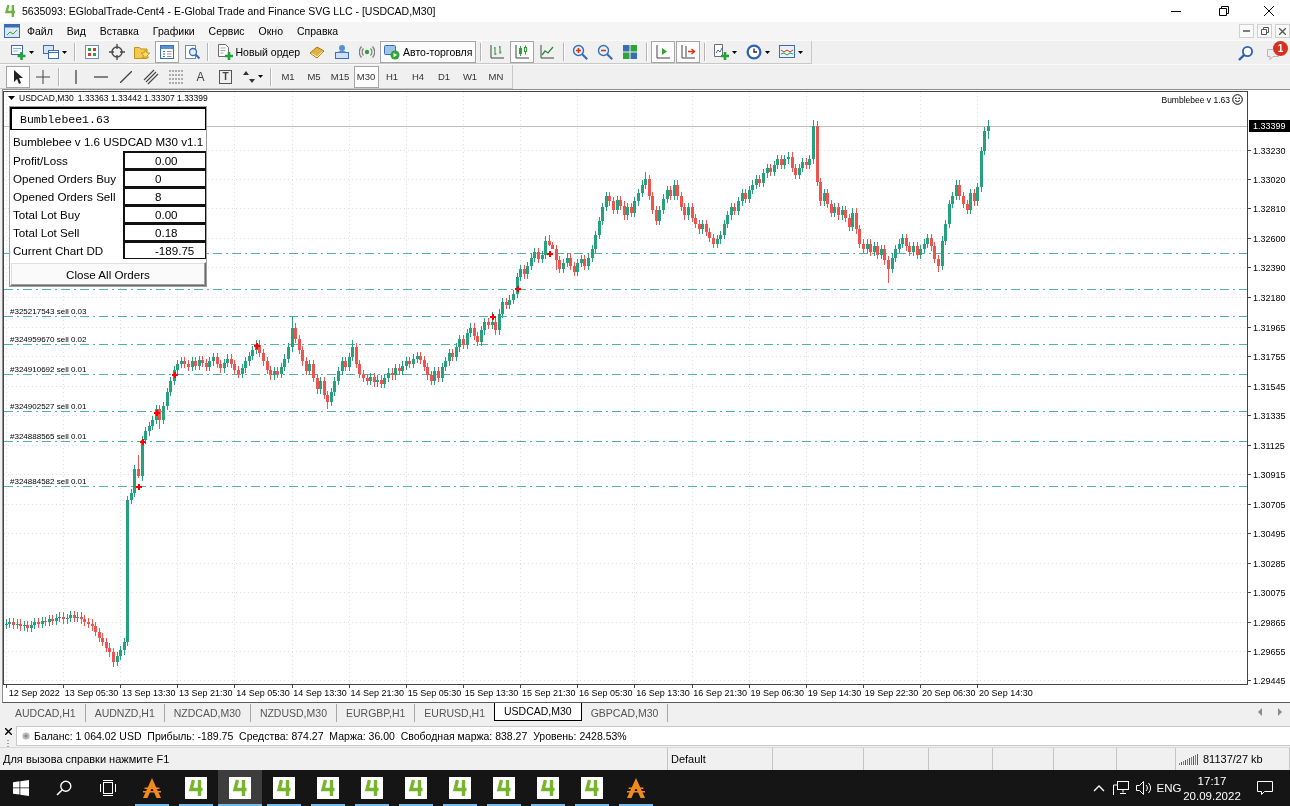 The height and width of the screenshot is (806, 1290). What do you see at coordinates (1269, 445) in the screenshot?
I see `price-label: 1.31125` at bounding box center [1269, 445].